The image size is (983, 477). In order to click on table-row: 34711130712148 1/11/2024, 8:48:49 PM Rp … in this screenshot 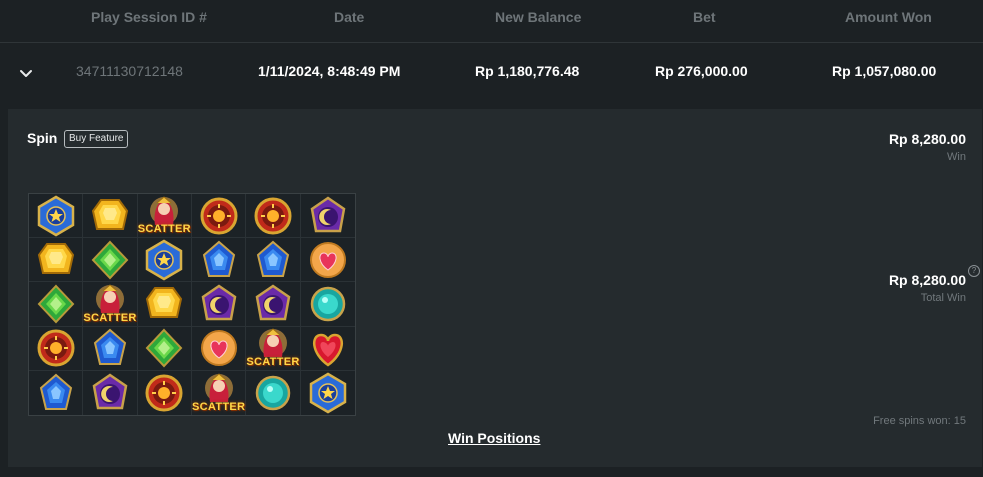, I will do `click(491, 75)`.